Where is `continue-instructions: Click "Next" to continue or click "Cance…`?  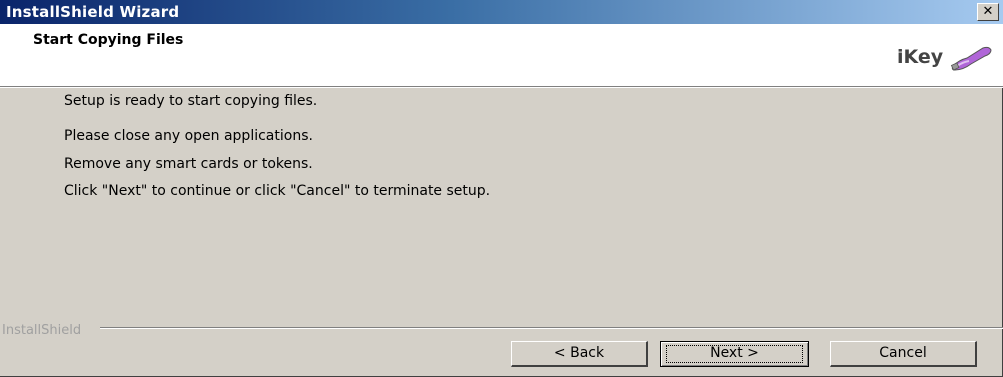 continue-instructions: Click "Next" to continue or click "Cance… is located at coordinates (277, 191).